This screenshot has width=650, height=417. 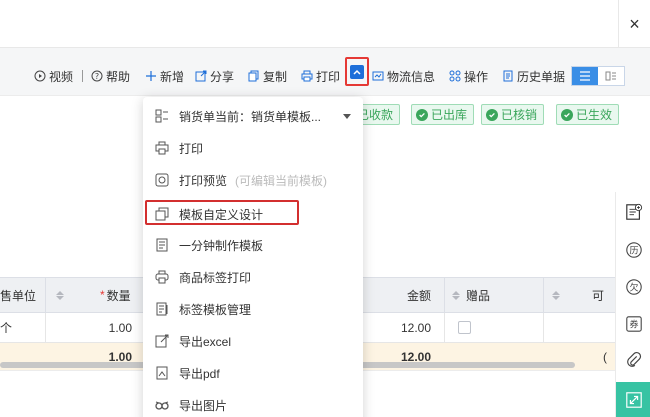 I want to click on svg-text: 券, so click(x=633, y=325).